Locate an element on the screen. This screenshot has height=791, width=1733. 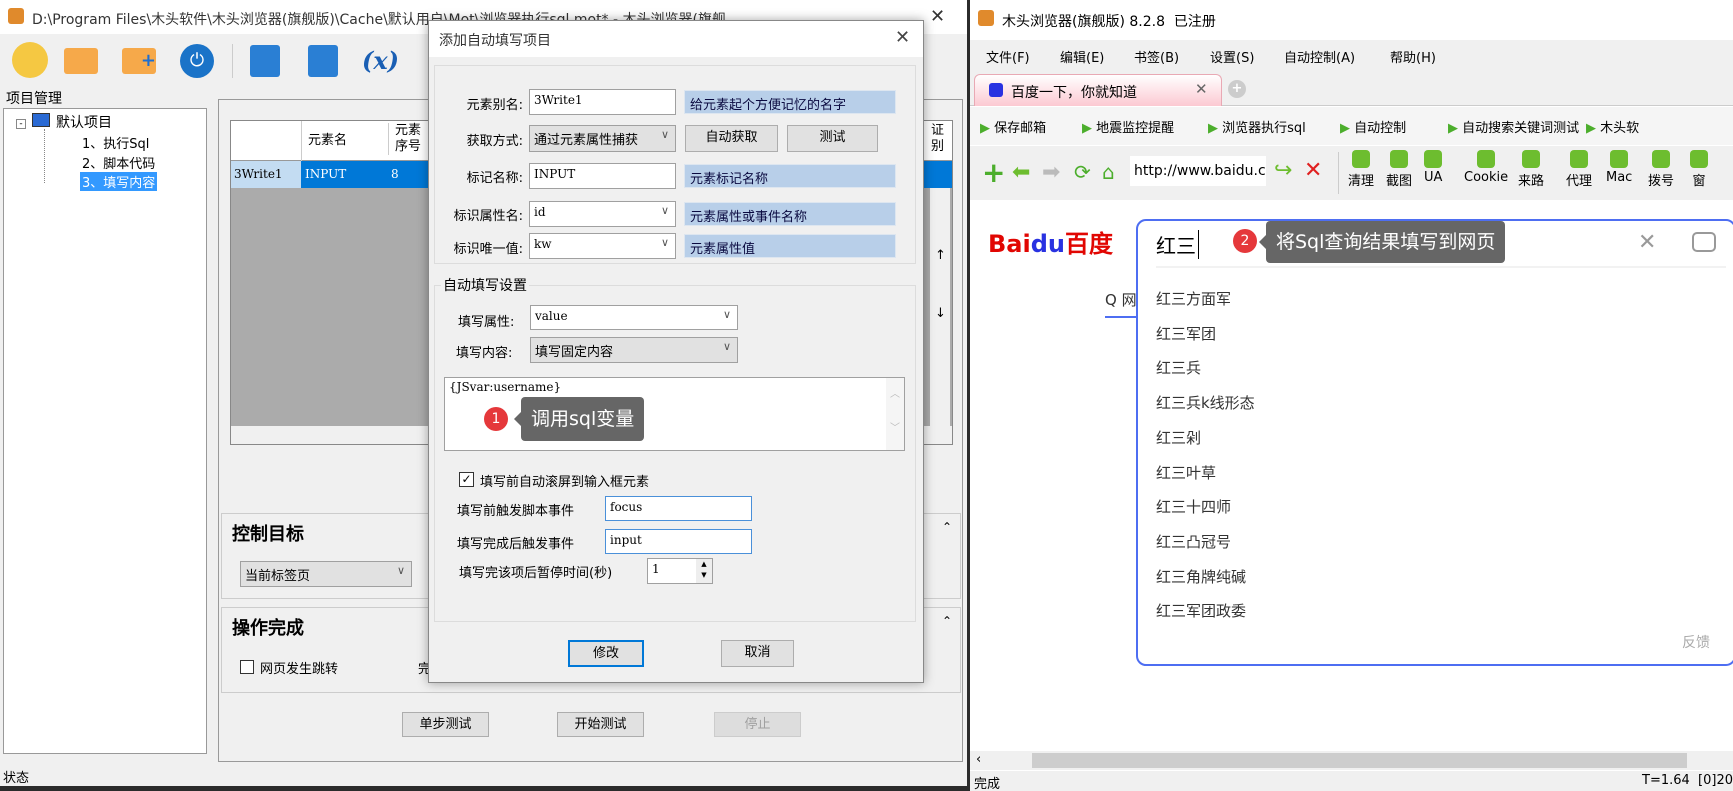
feedback-link: 反馈 is located at coordinates (1696, 642).